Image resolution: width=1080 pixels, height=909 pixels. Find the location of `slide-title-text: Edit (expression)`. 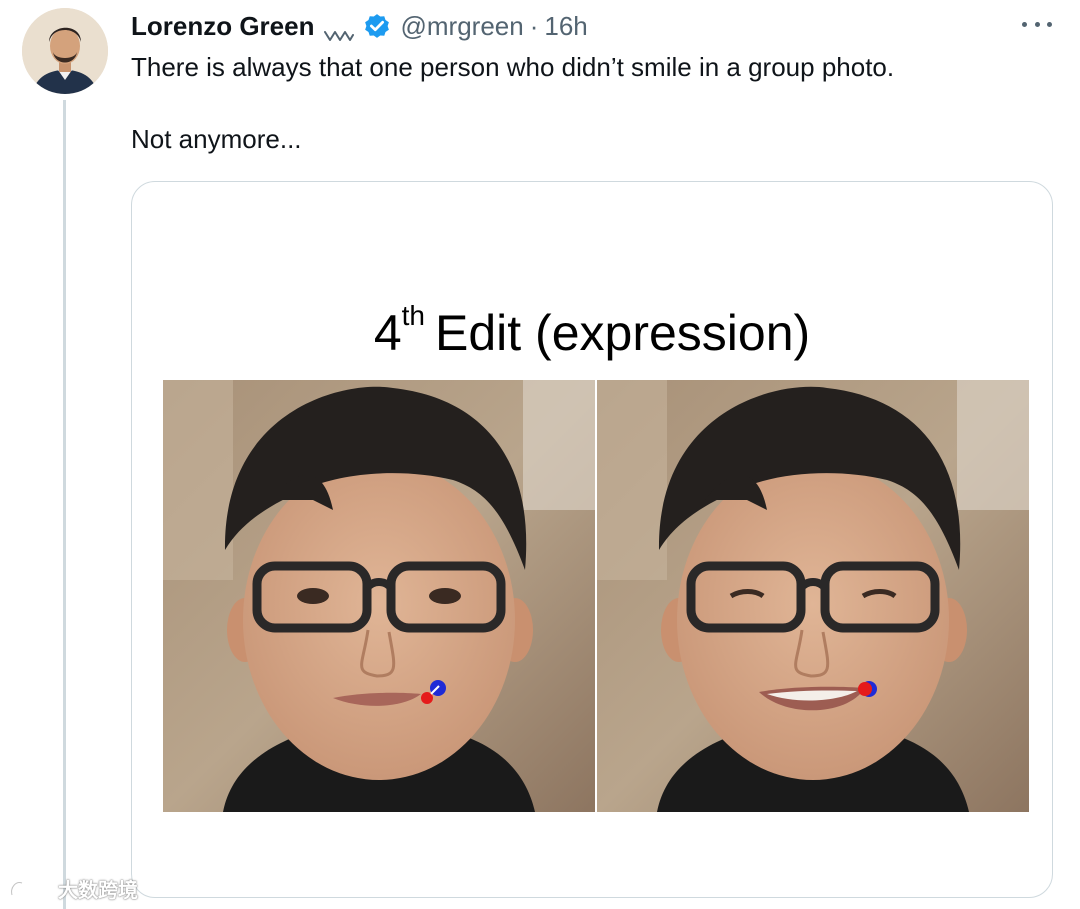

slide-title-text: Edit (expression) is located at coordinates (623, 333).